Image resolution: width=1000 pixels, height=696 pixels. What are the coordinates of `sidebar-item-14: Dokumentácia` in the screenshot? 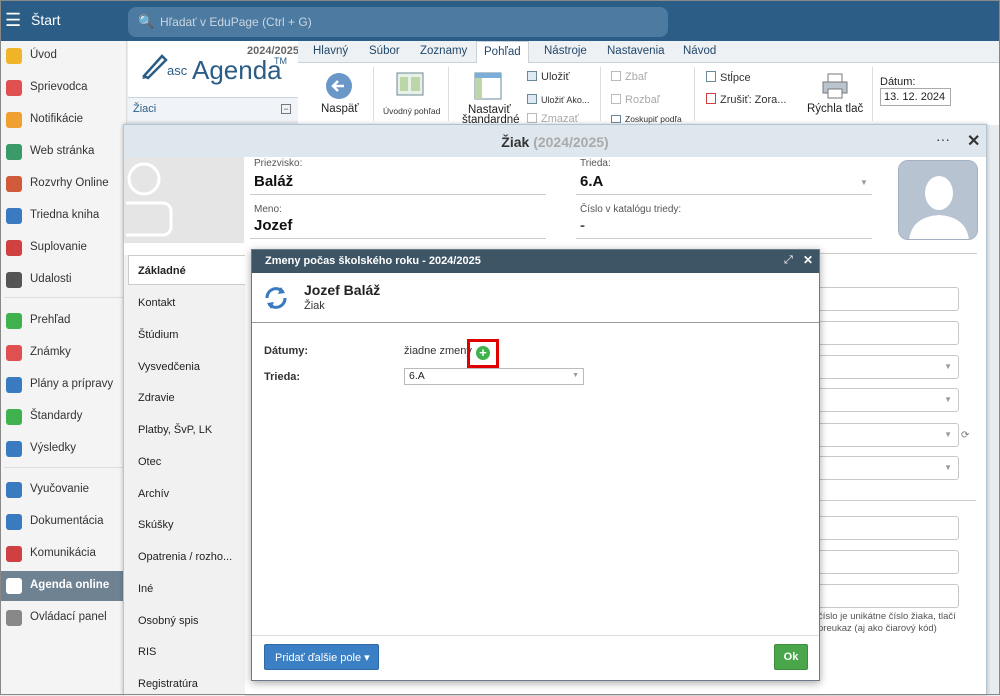 It's located at (63, 522).